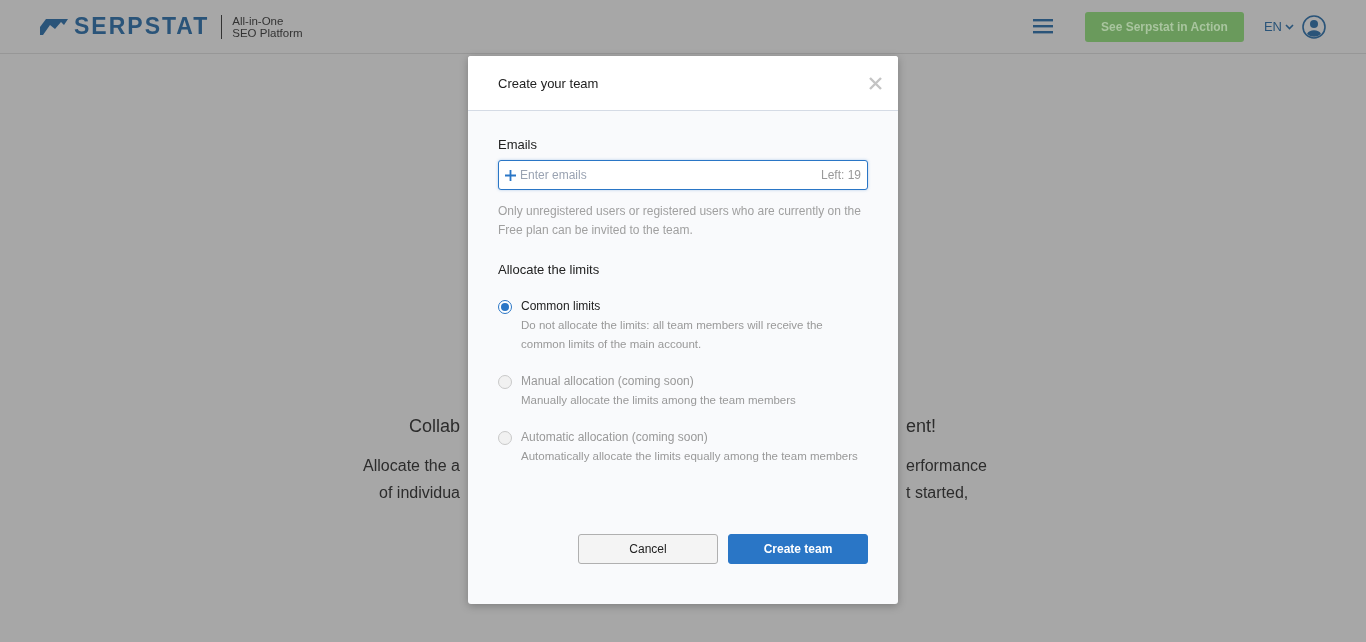 This screenshot has width=1366, height=642. Describe the element at coordinates (267, 26) in the screenshot. I see `tagline: All-in-One SEO Platform` at that location.